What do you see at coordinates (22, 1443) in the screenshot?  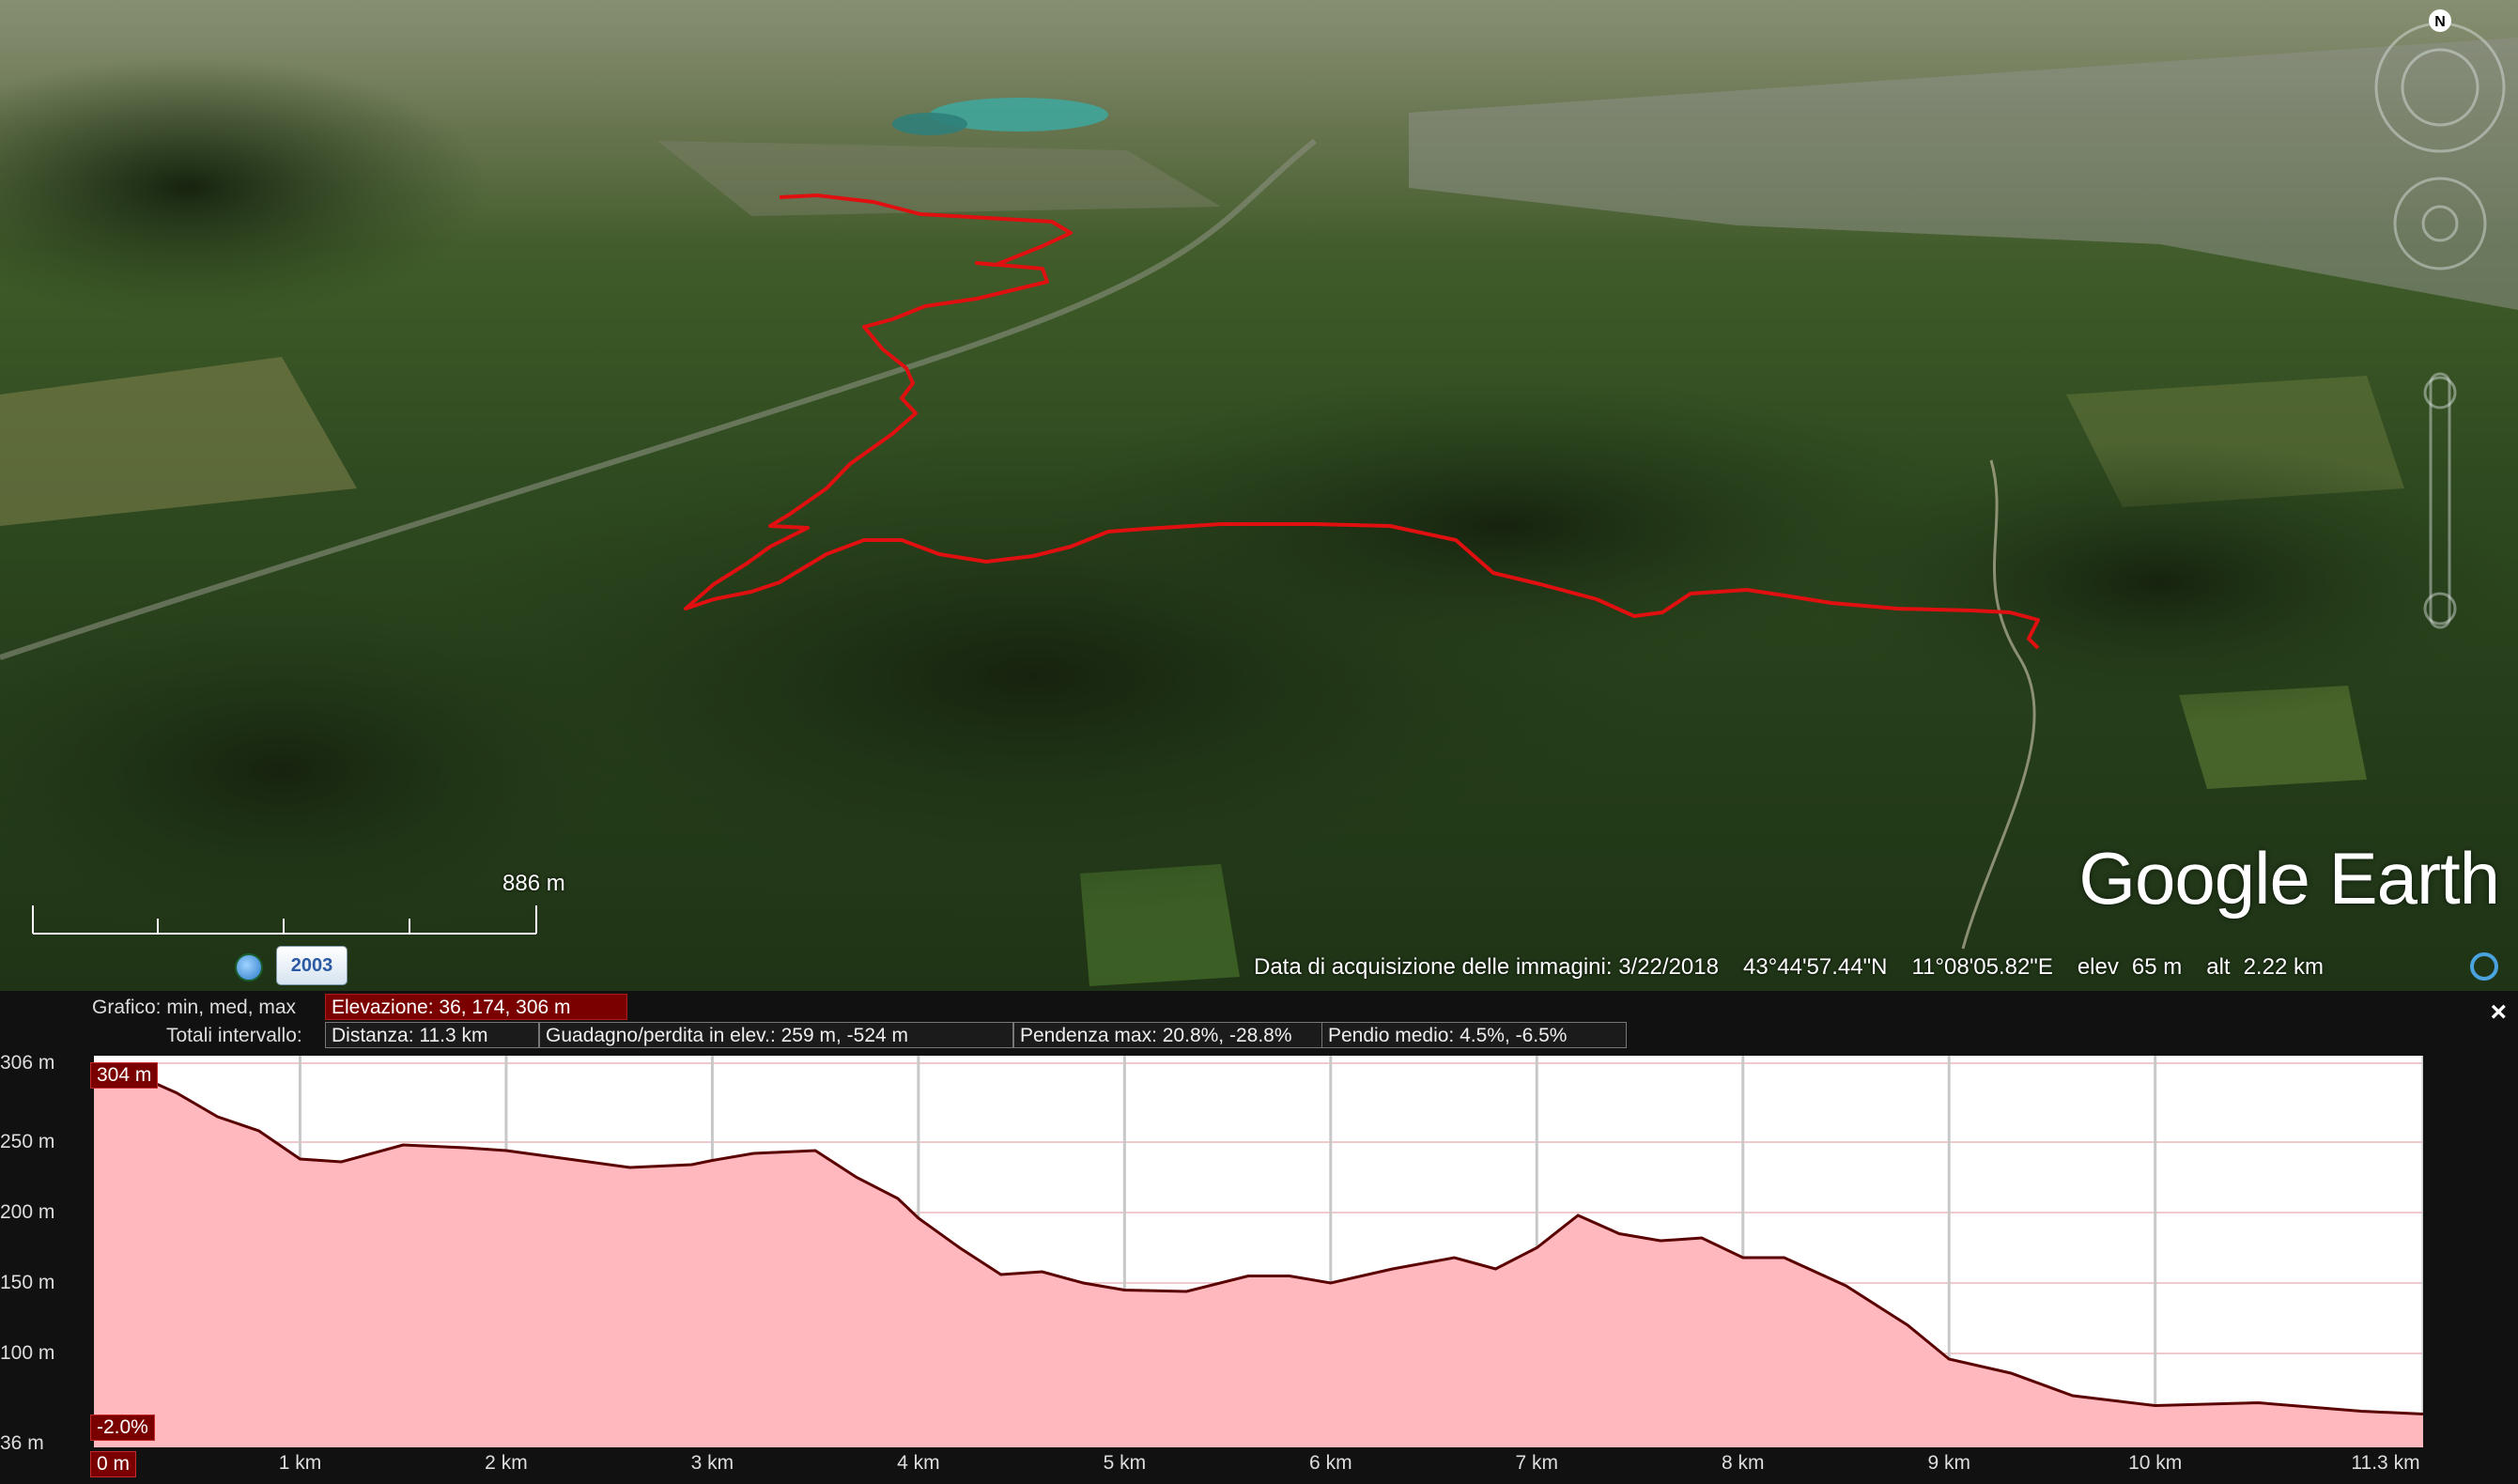 I see `y-tick-label: 36 m` at bounding box center [22, 1443].